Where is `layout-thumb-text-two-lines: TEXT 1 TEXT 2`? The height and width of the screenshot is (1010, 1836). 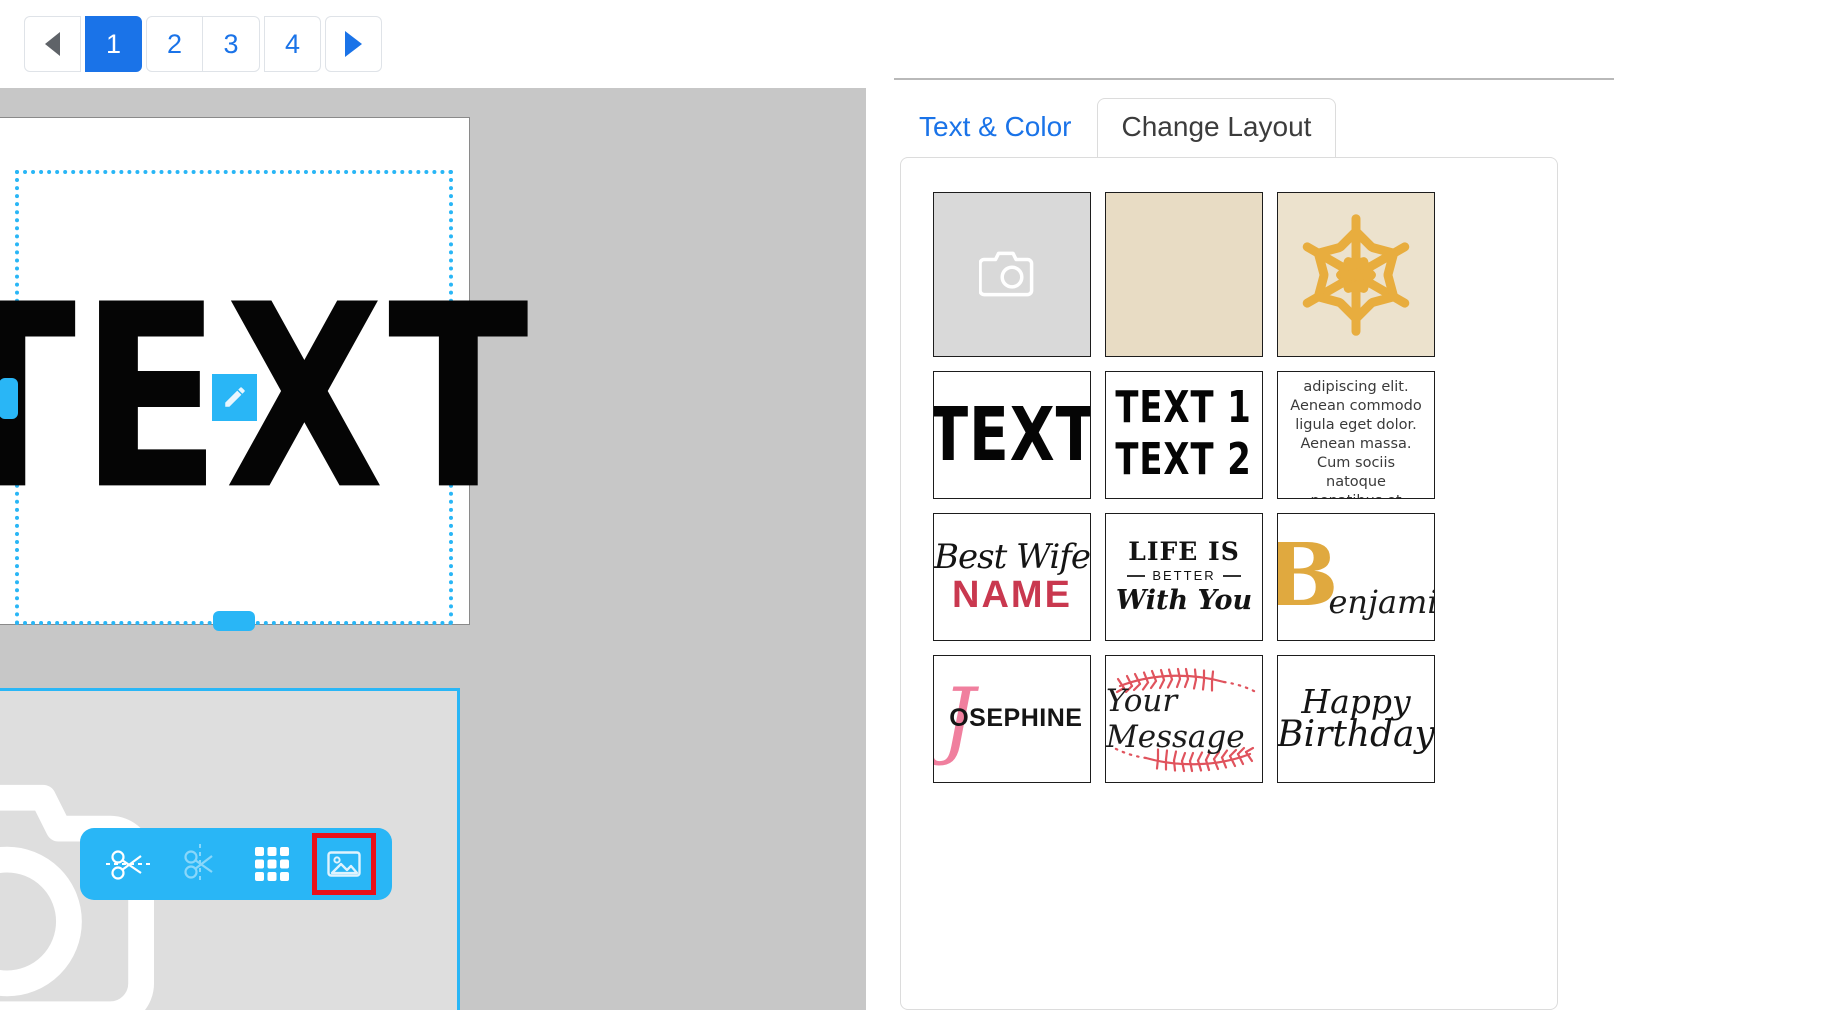
layout-thumb-text-two-lines: TEXT 1 TEXT 2 is located at coordinates (1184, 435).